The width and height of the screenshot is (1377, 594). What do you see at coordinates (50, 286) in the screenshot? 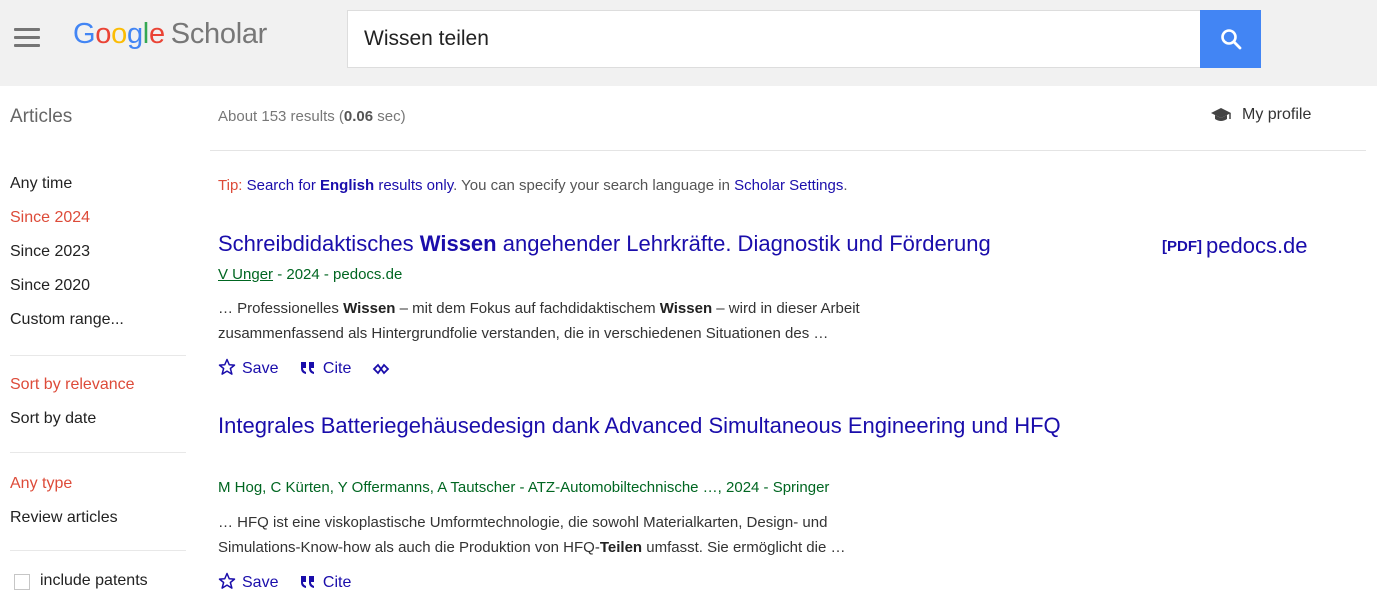
I see `filter-since-2020: Since 2020` at bounding box center [50, 286].